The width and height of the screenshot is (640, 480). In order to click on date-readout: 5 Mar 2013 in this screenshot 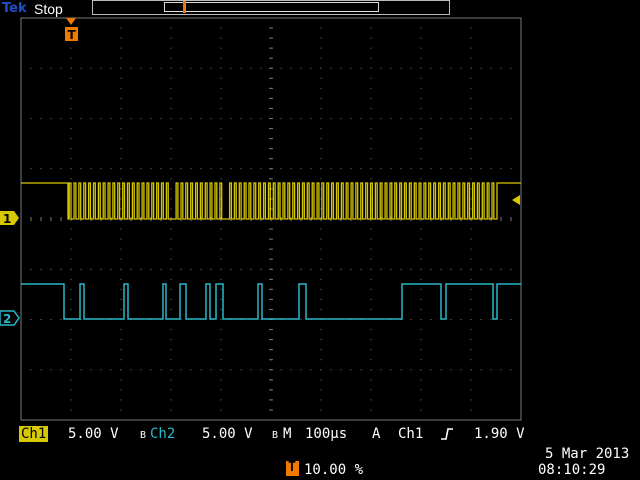, I will do `click(587, 454)`.